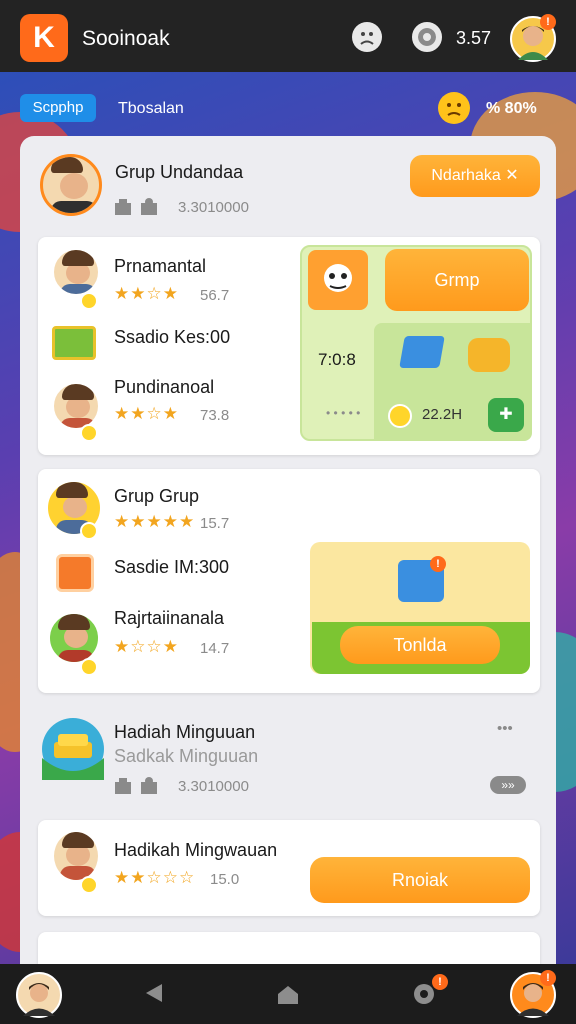 This screenshot has width=576, height=1024. I want to click on weekly-claim-button: Rnoiak, so click(420, 880).